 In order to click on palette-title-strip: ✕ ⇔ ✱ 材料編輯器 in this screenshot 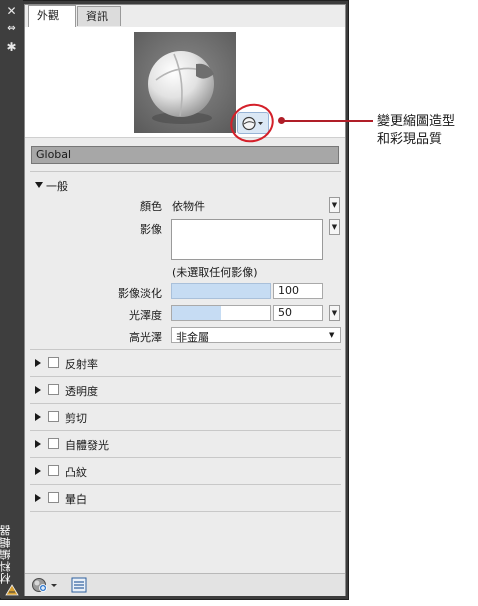, I will do `click(11, 299)`.